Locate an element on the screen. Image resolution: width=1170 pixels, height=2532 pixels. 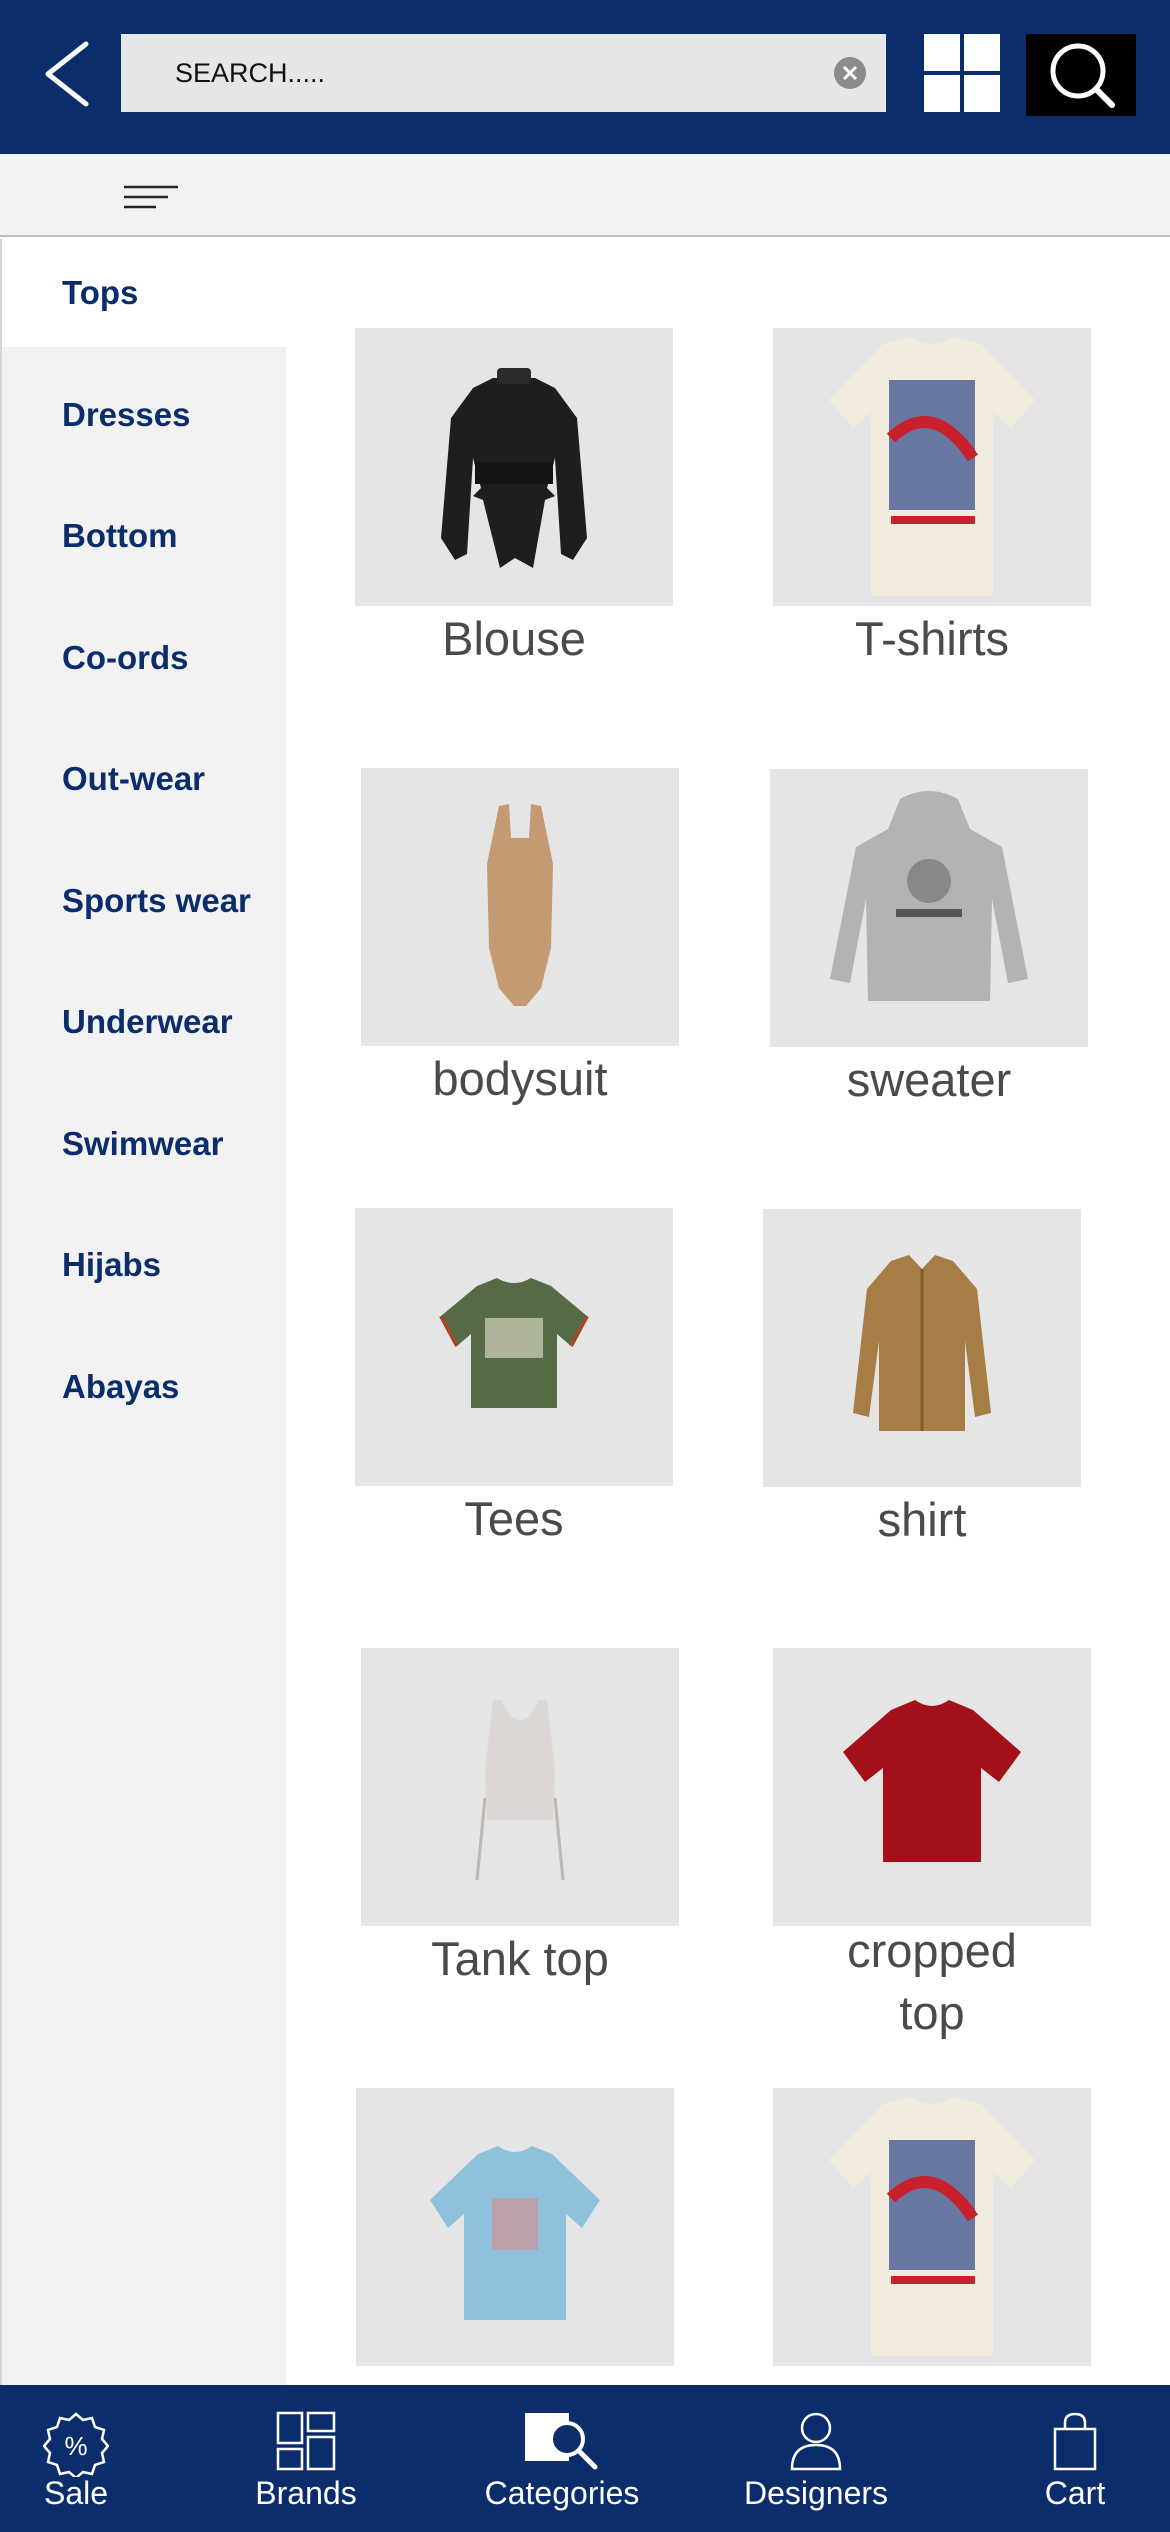
sidebar-item-label: Hijabs is located at coordinates (112, 1264).